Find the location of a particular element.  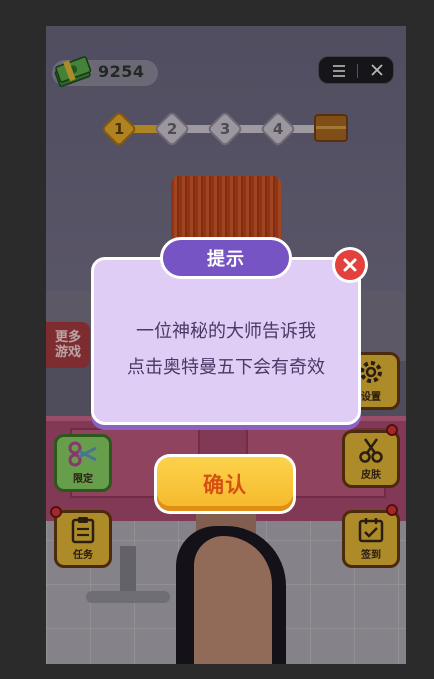

dialog-close-button is located at coordinates (350, 265).